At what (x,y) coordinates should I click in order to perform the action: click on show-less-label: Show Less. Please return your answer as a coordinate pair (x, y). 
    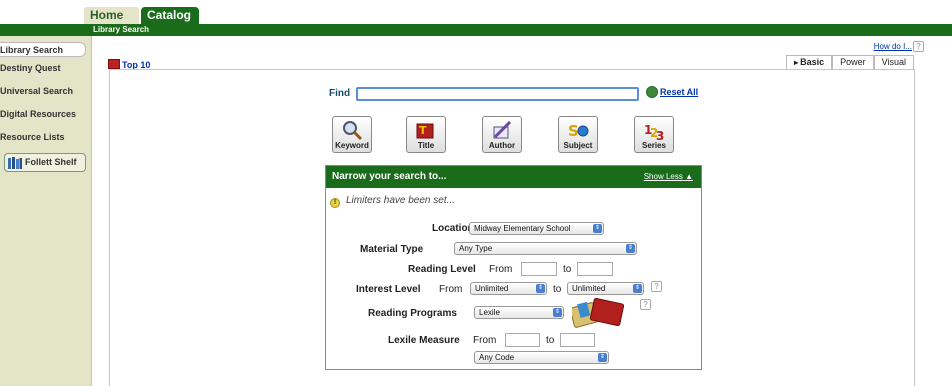
    Looking at the image, I should click on (663, 176).